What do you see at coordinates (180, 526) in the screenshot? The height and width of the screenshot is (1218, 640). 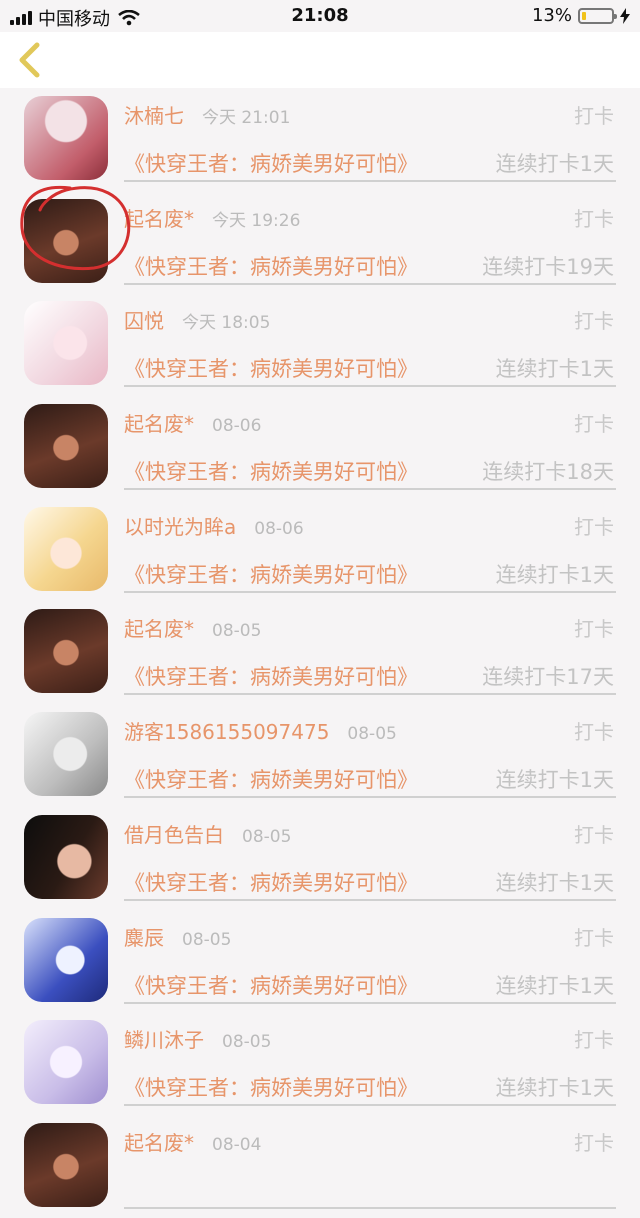 I see `user-name-text: 以时光为眸a` at bounding box center [180, 526].